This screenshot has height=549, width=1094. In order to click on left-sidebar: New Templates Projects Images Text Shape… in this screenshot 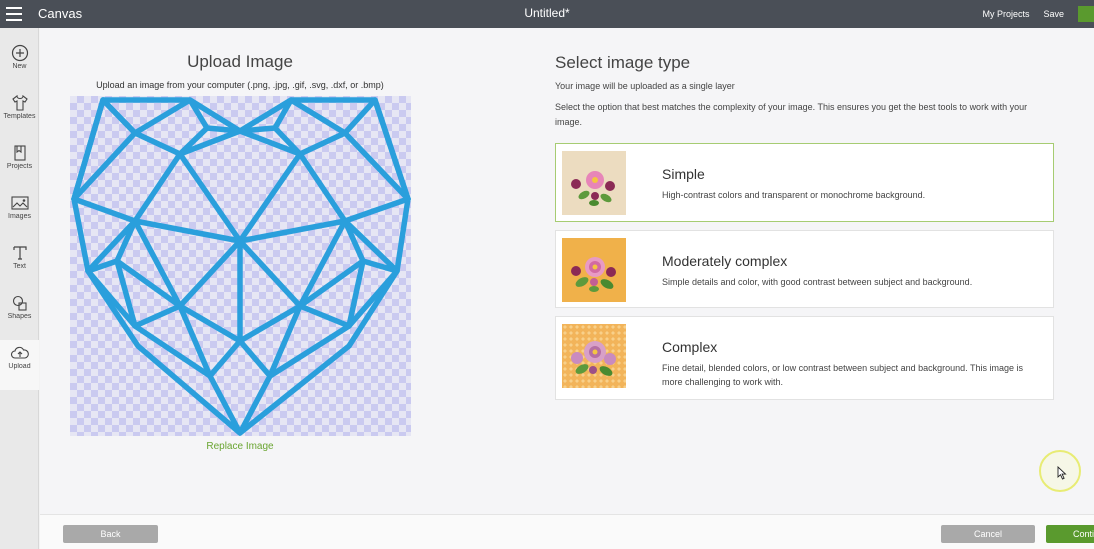, I will do `click(19, 288)`.